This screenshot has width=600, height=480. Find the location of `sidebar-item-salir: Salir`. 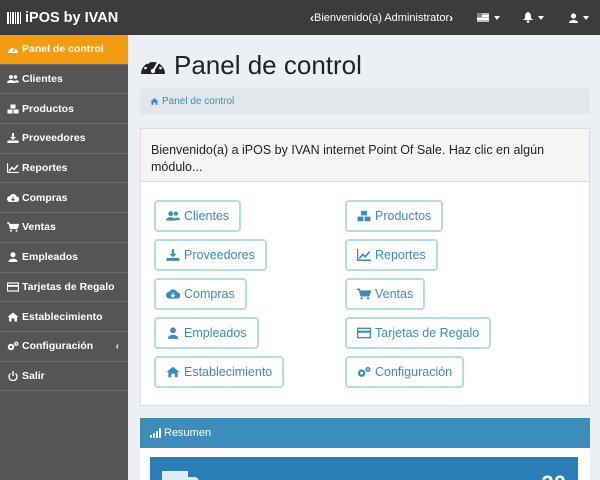

sidebar-item-salir: Salir is located at coordinates (64, 377).